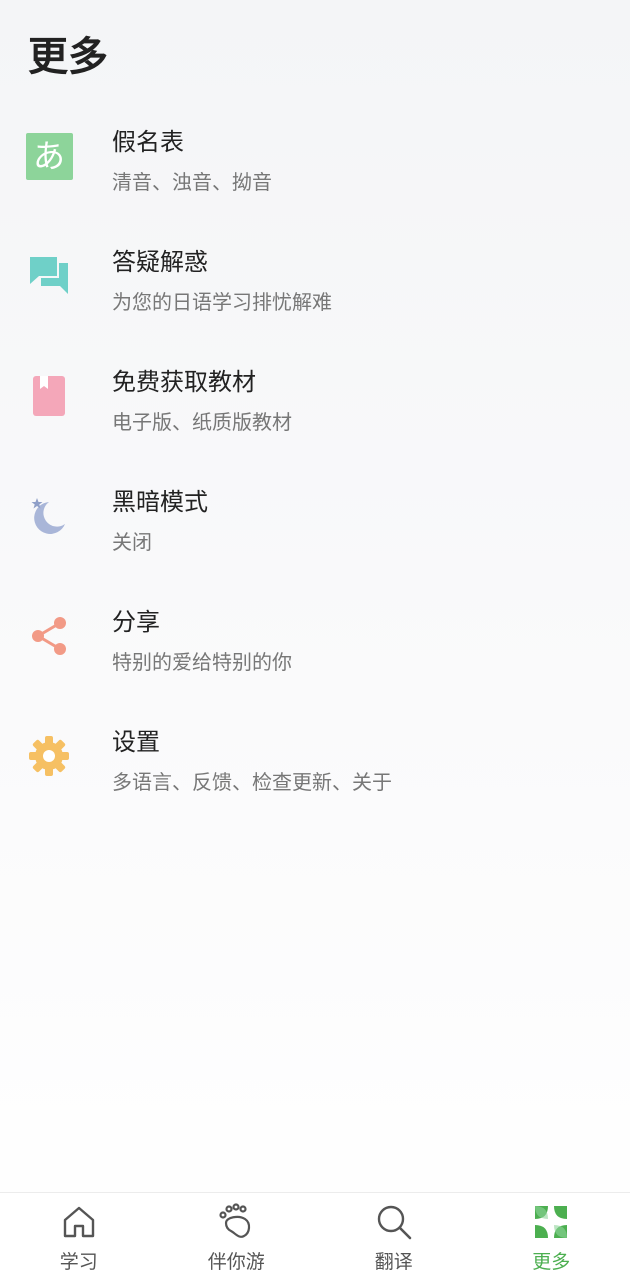  What do you see at coordinates (551, 1222) in the screenshot?
I see `grid-icon` at bounding box center [551, 1222].